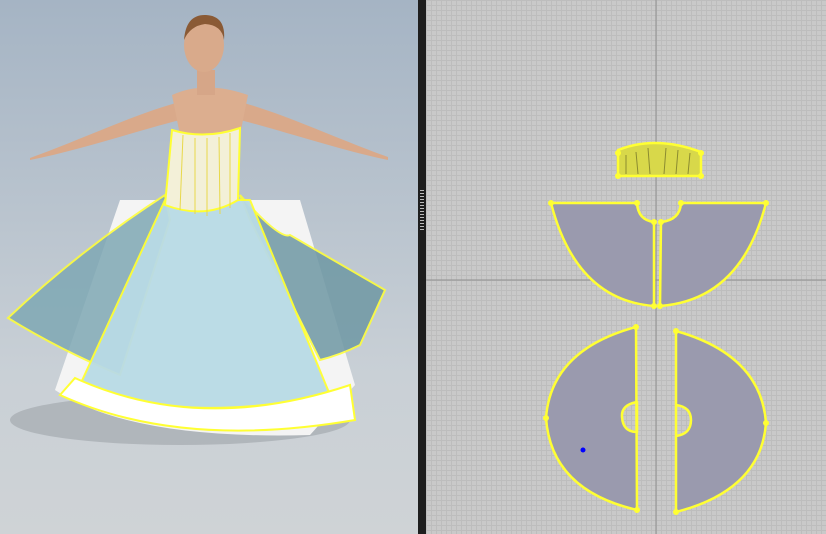 The width and height of the screenshot is (826, 534). What do you see at coordinates (591, 418) in the screenshot?
I see `pattern-piece-back-left` at bounding box center [591, 418].